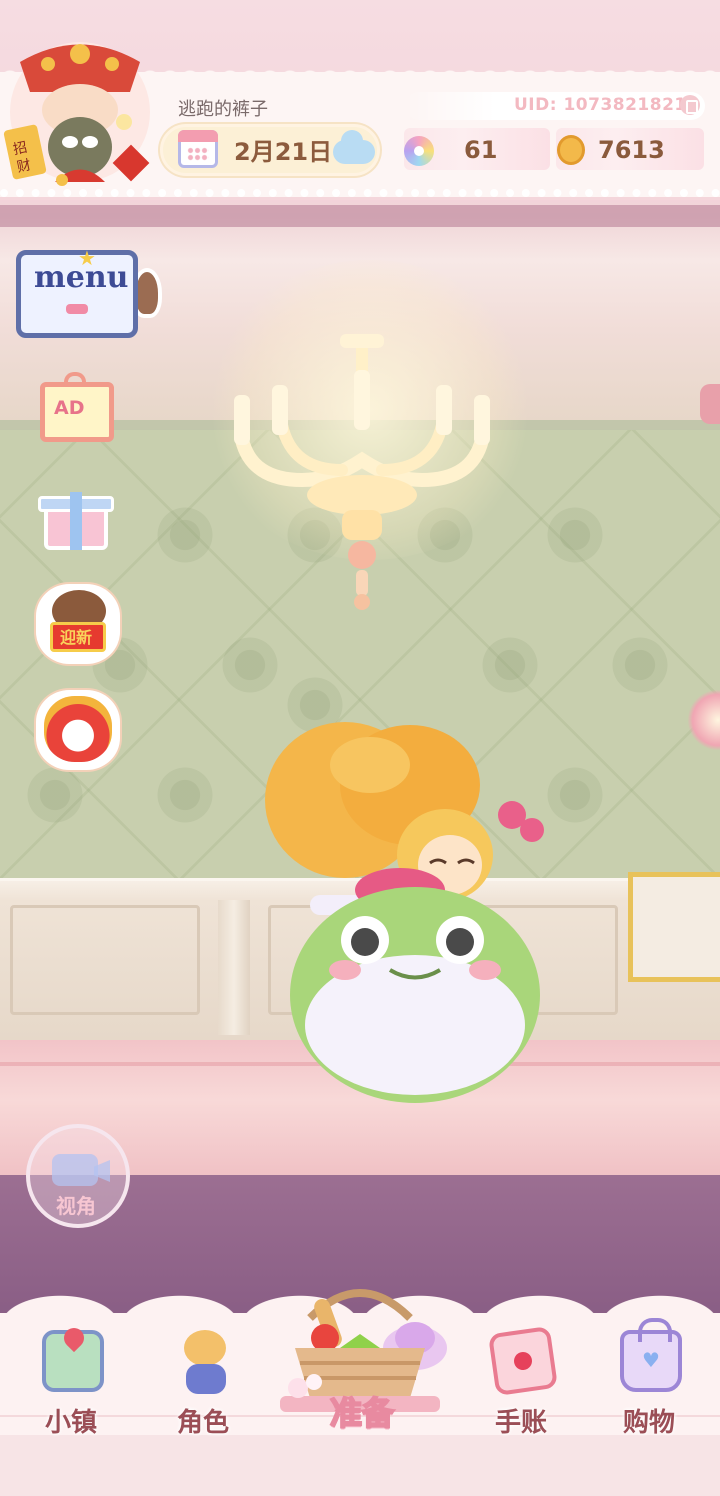 This screenshot has width=720, height=1496. What do you see at coordinates (648, 1423) in the screenshot?
I see `nav-label-shop: 购物` at bounding box center [648, 1423].